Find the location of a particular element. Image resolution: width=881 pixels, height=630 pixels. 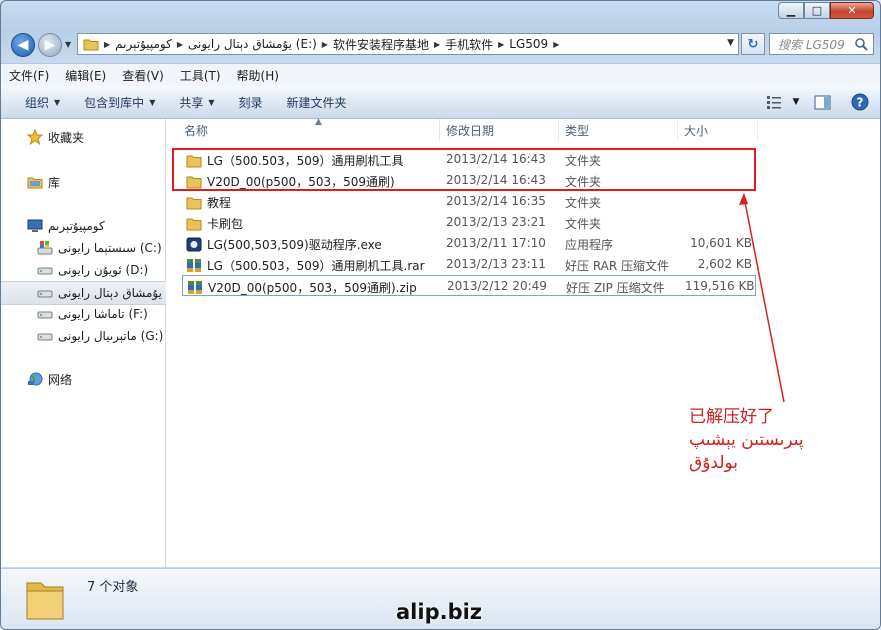

annotation-line: بولدۇق is located at coordinates (714, 463).